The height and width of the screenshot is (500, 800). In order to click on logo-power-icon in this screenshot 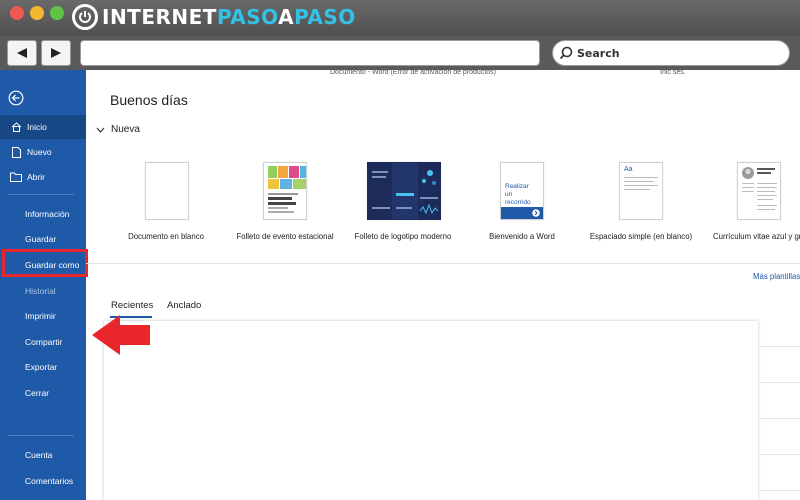, I will do `click(85, 17)`.